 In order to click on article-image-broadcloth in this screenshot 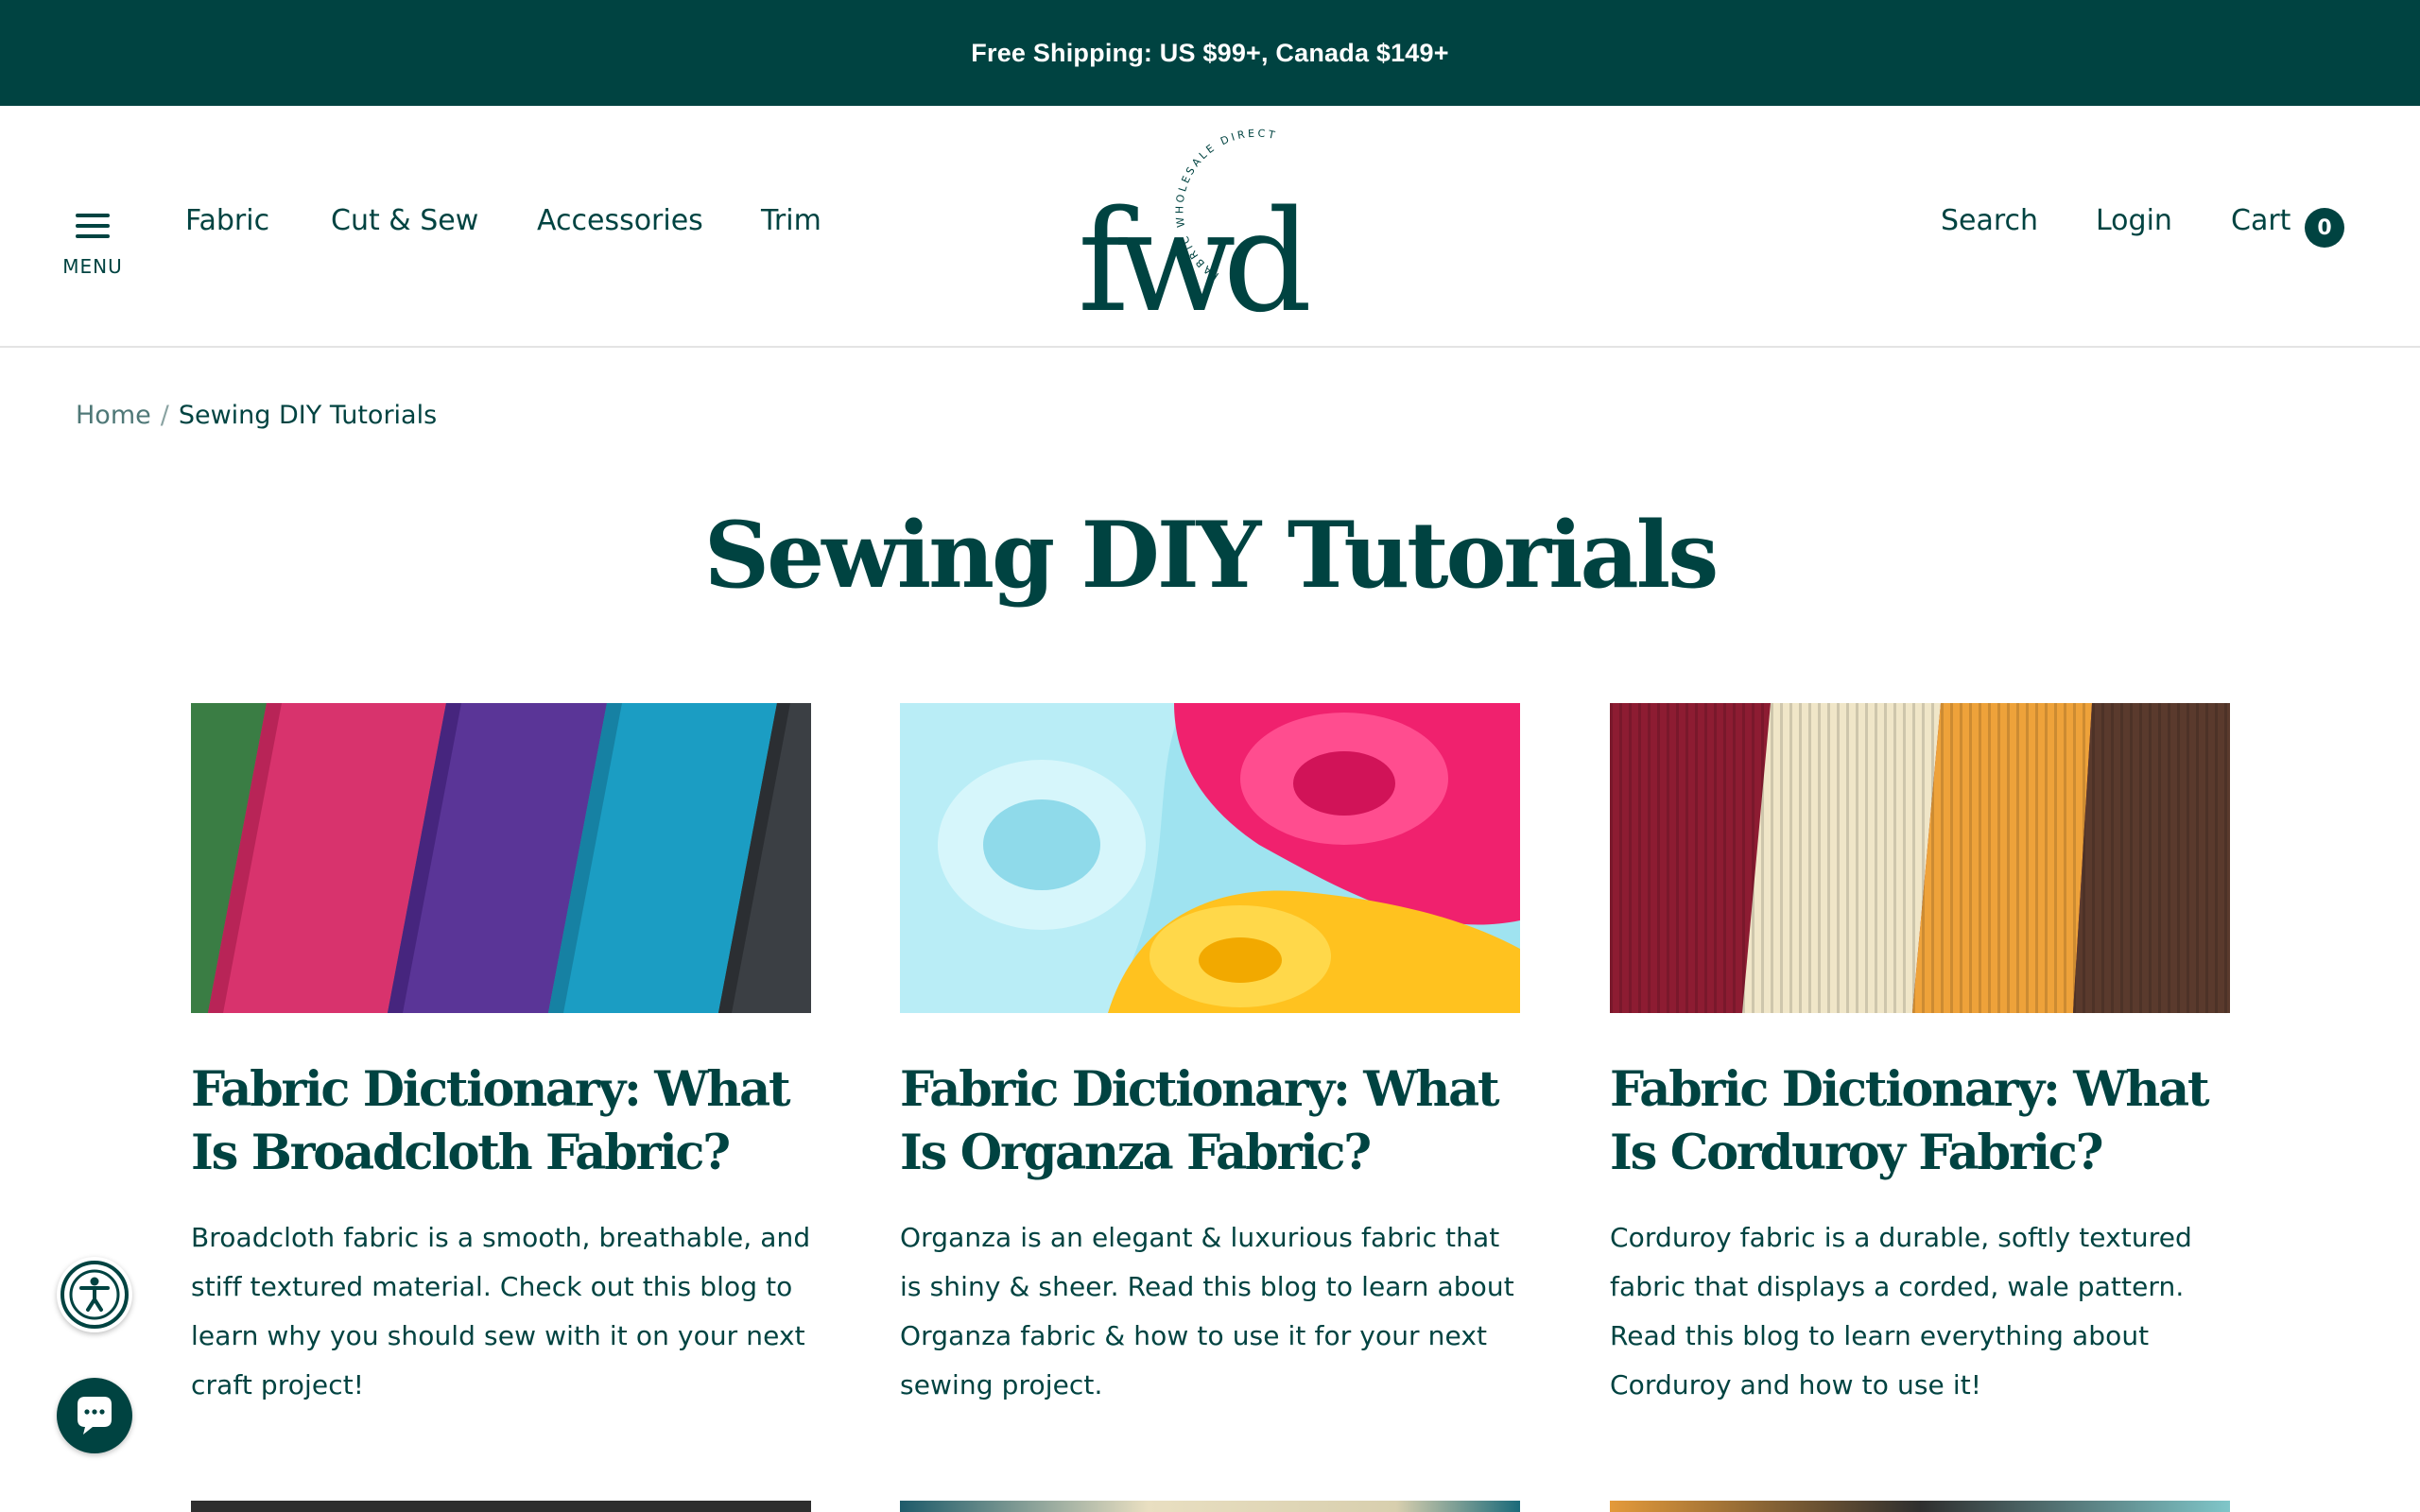, I will do `click(501, 858)`.